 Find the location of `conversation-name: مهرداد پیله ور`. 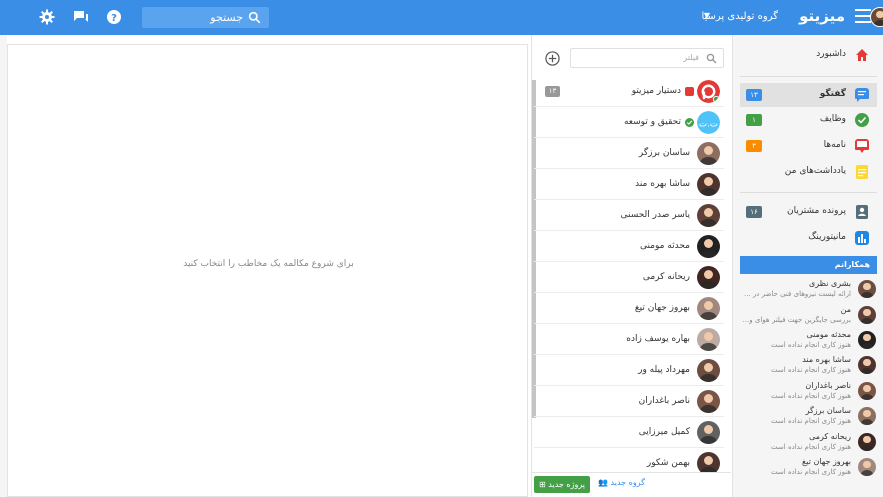

conversation-name: مهرداد پیله ور is located at coordinates (664, 370).